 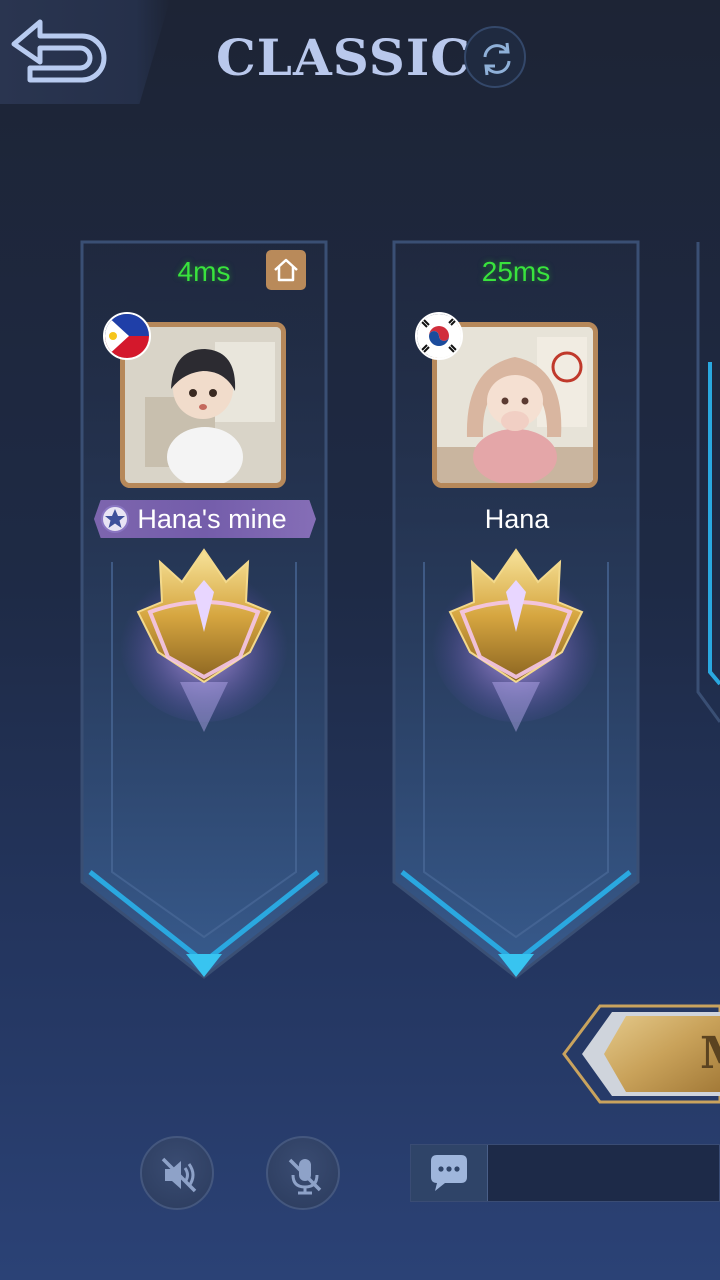 I want to click on back-arrow-icon, so click(x=59, y=51).